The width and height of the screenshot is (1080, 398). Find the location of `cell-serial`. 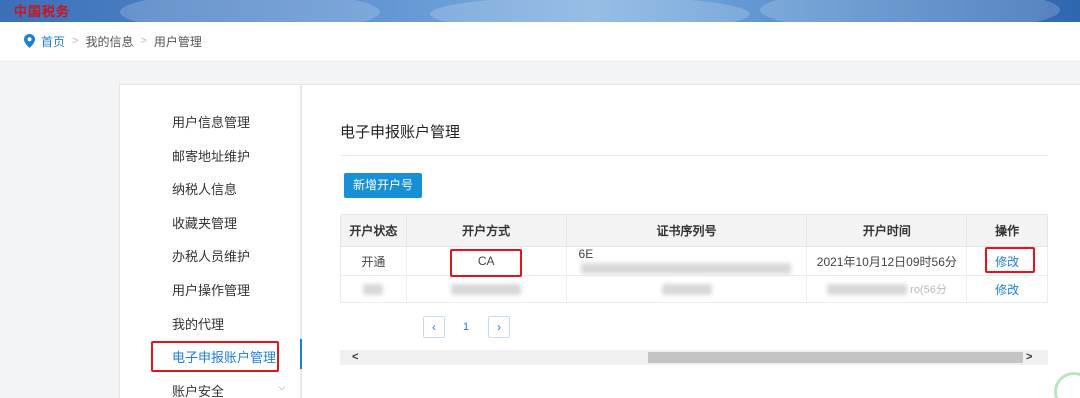

cell-serial is located at coordinates (686, 289).